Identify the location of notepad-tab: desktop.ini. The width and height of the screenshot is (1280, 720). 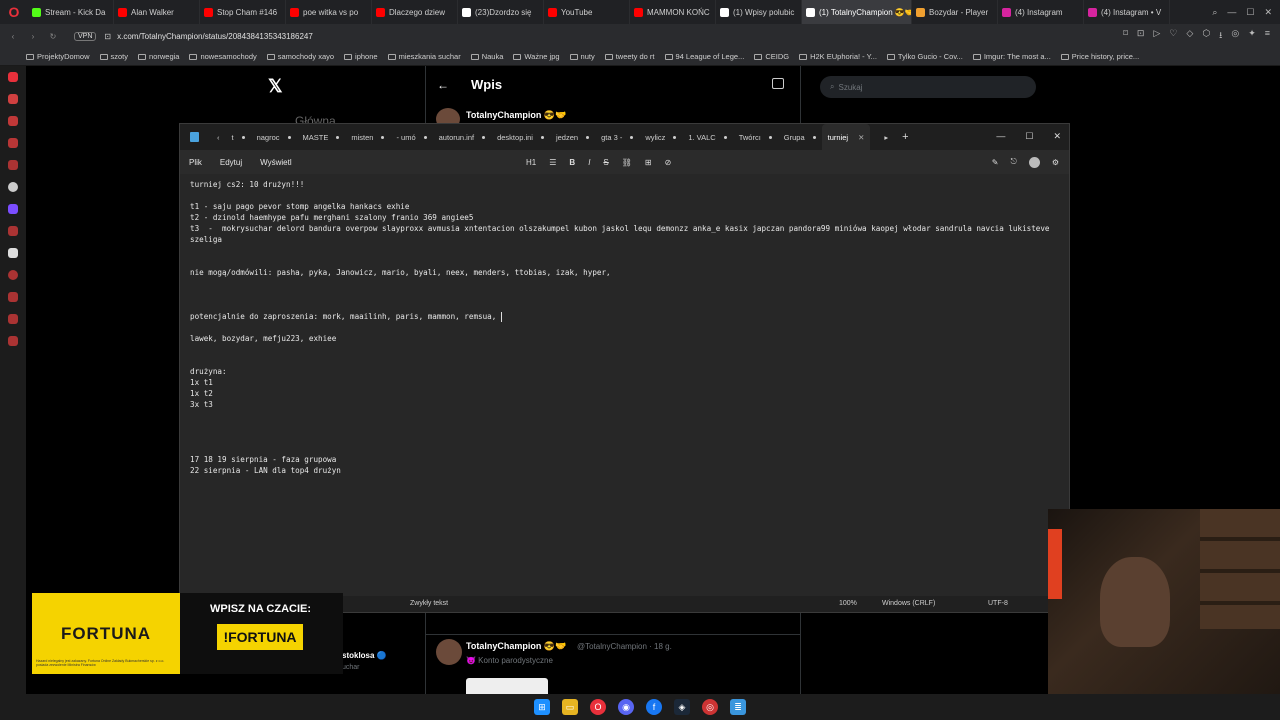
(520, 137).